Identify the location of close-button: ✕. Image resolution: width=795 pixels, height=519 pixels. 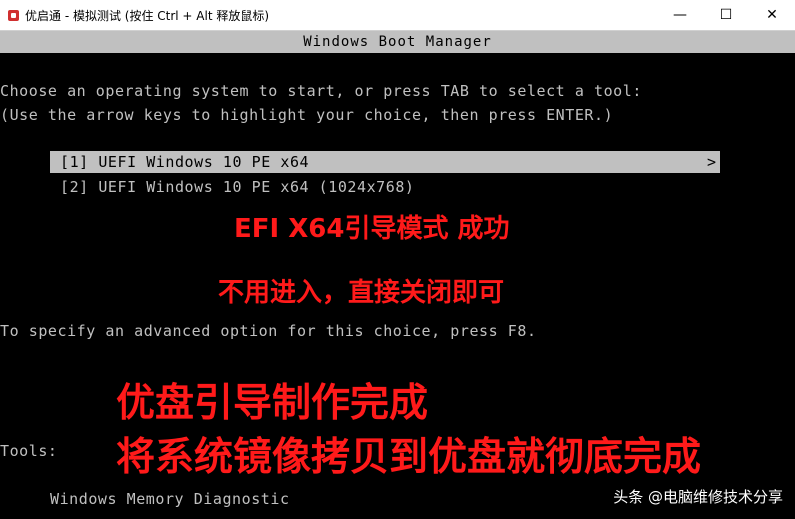
(772, 15).